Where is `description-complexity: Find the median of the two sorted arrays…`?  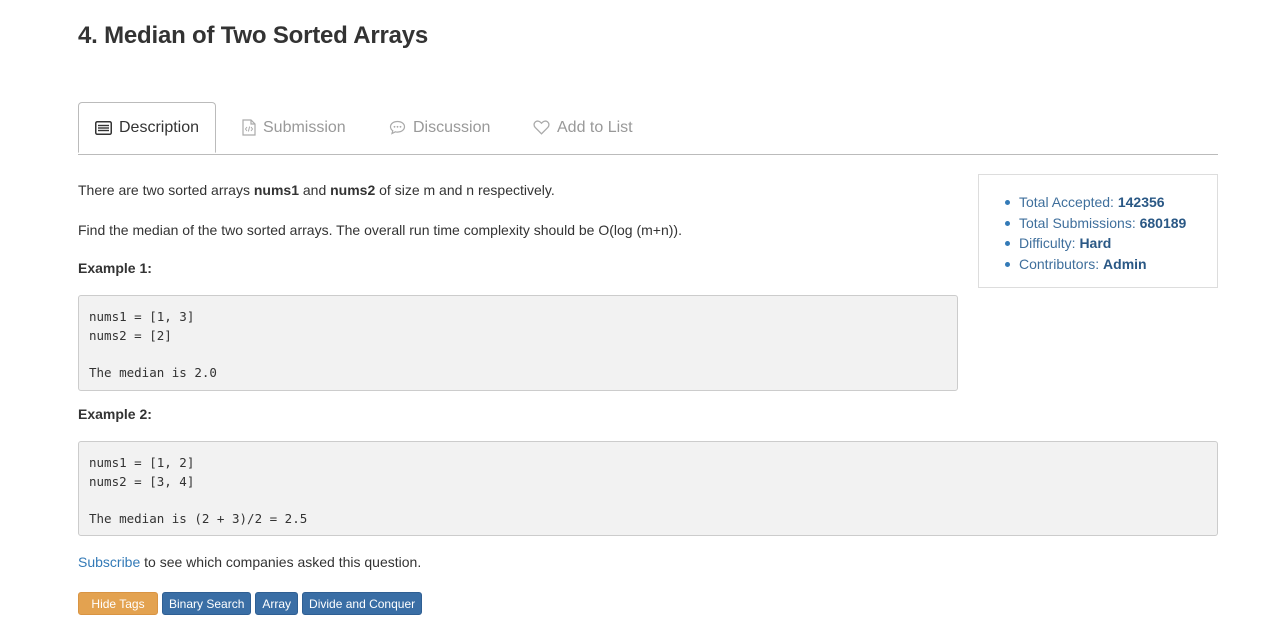
description-complexity: Find the median of the two sorted arrays… is located at coordinates (380, 230).